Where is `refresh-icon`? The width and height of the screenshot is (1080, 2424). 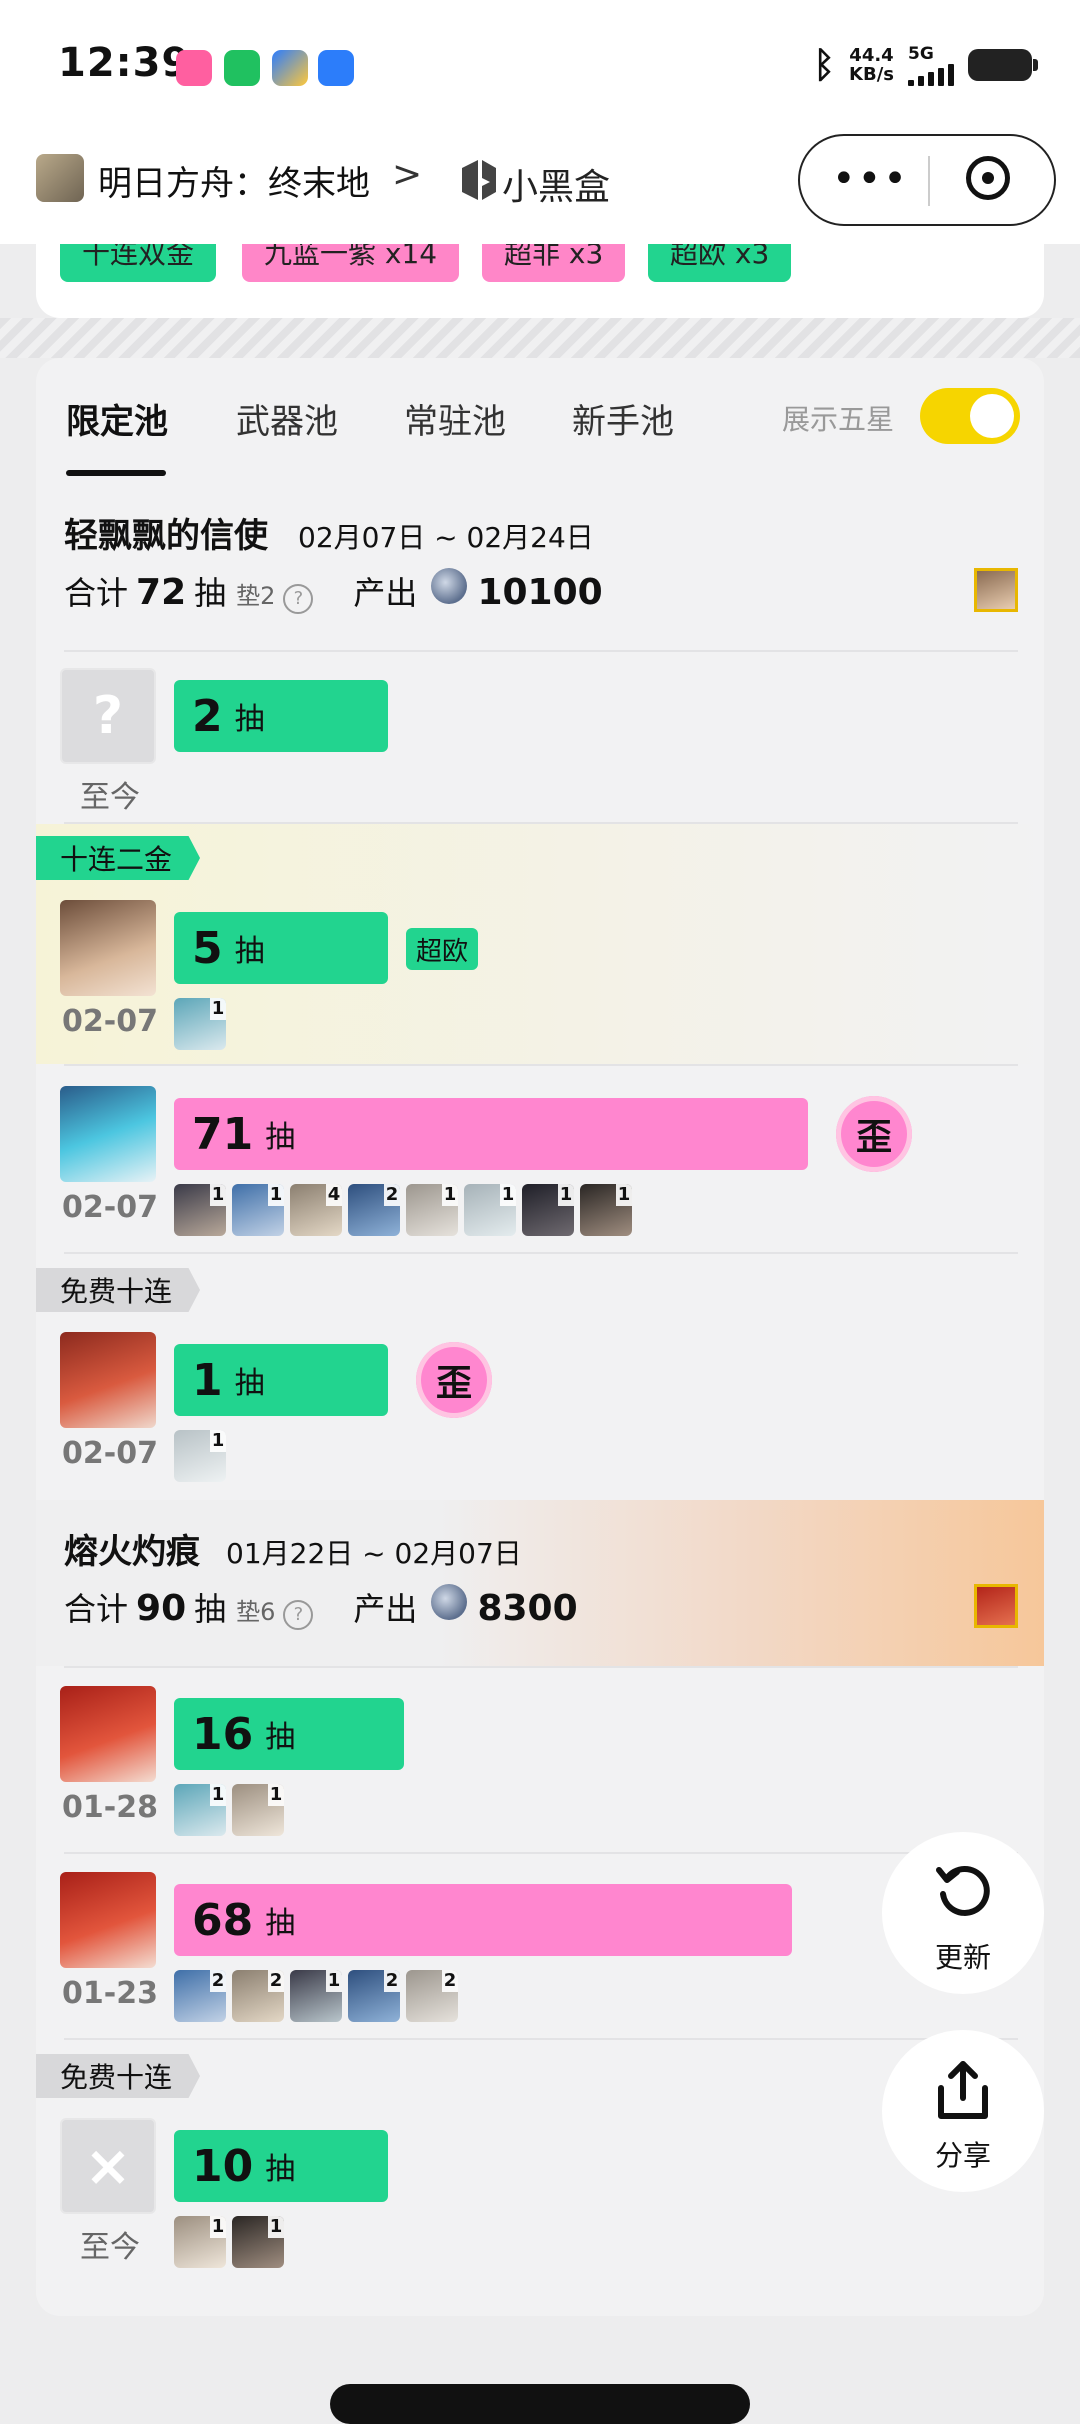
refresh-icon is located at coordinates (963, 1891).